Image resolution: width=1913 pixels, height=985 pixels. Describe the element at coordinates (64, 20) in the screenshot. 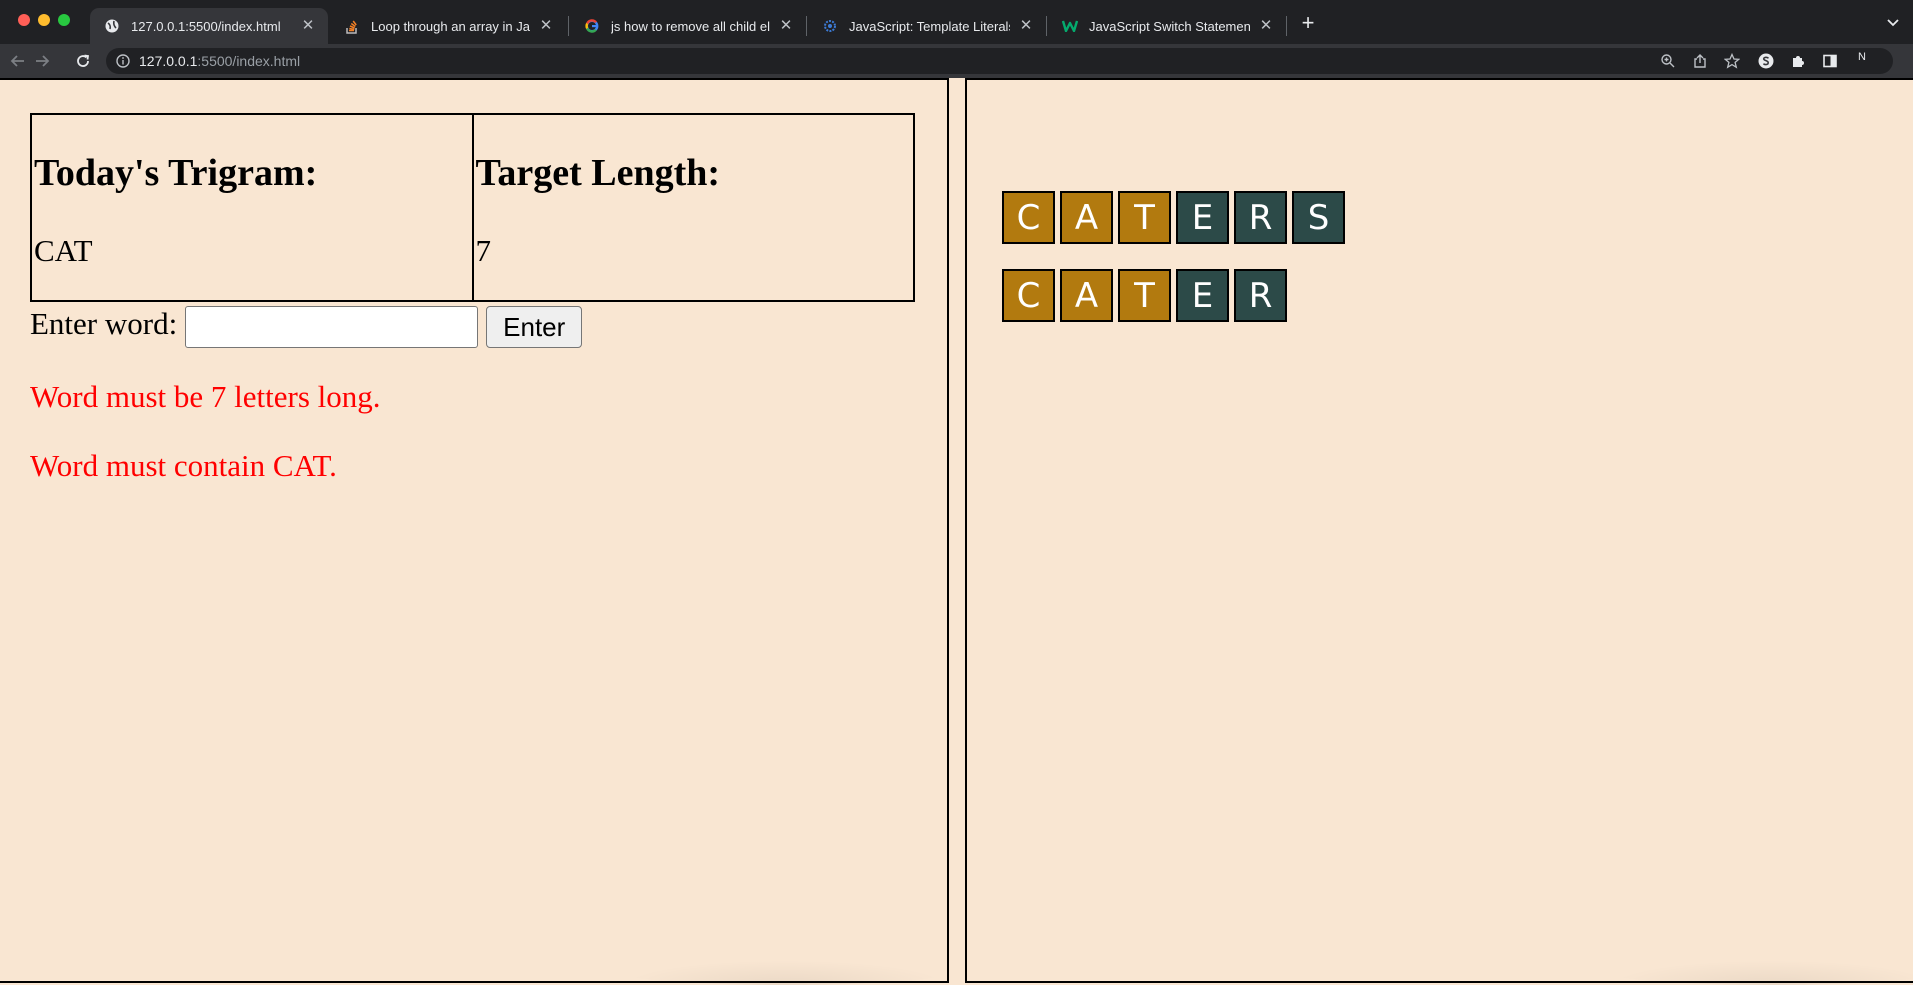

I see `window-zoom-button` at that location.